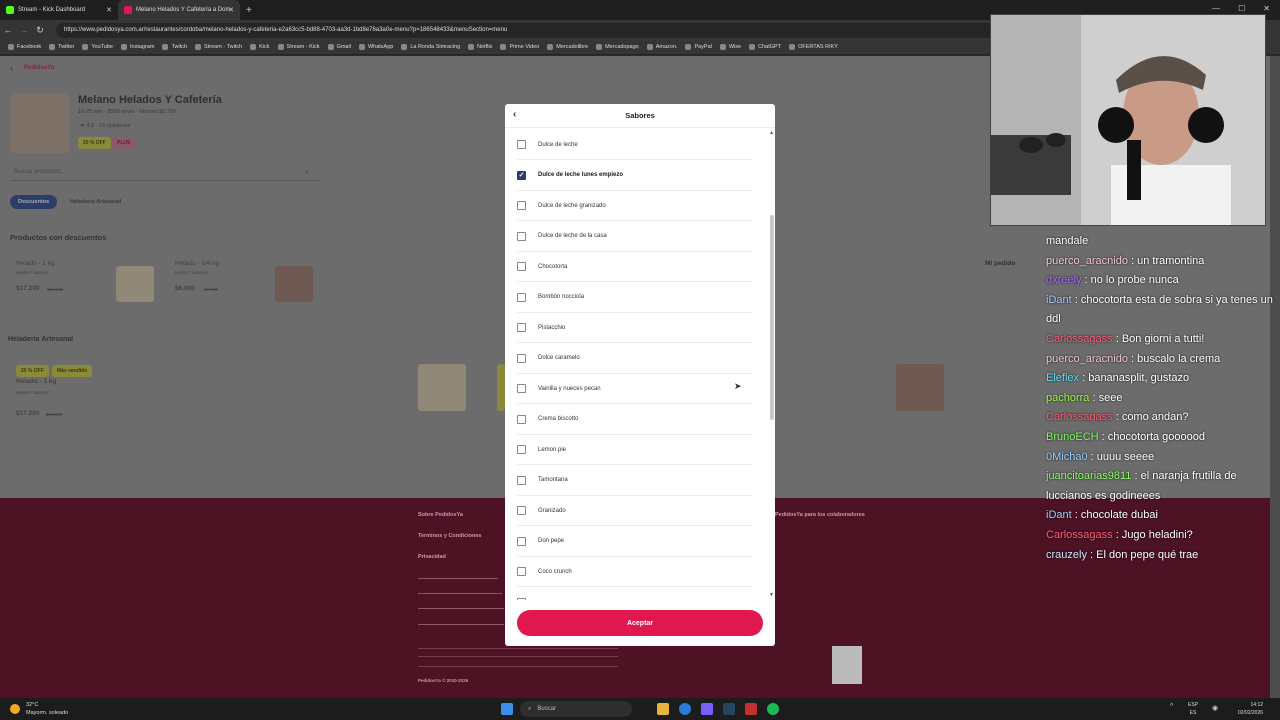 The width and height of the screenshot is (1280, 720). What do you see at coordinates (729, 709) in the screenshot?
I see `steam-icon` at bounding box center [729, 709].